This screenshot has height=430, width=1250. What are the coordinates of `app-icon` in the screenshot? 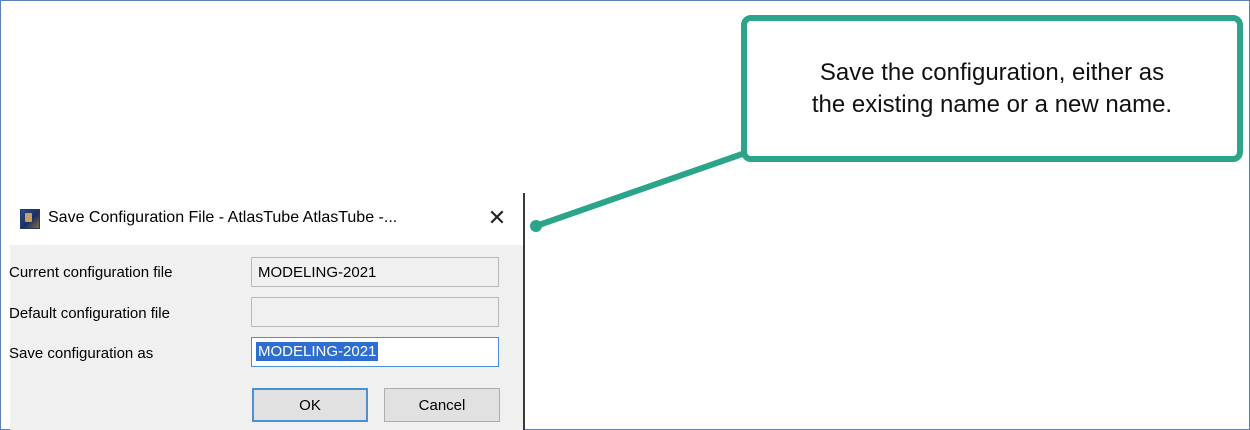 It's located at (30, 219).